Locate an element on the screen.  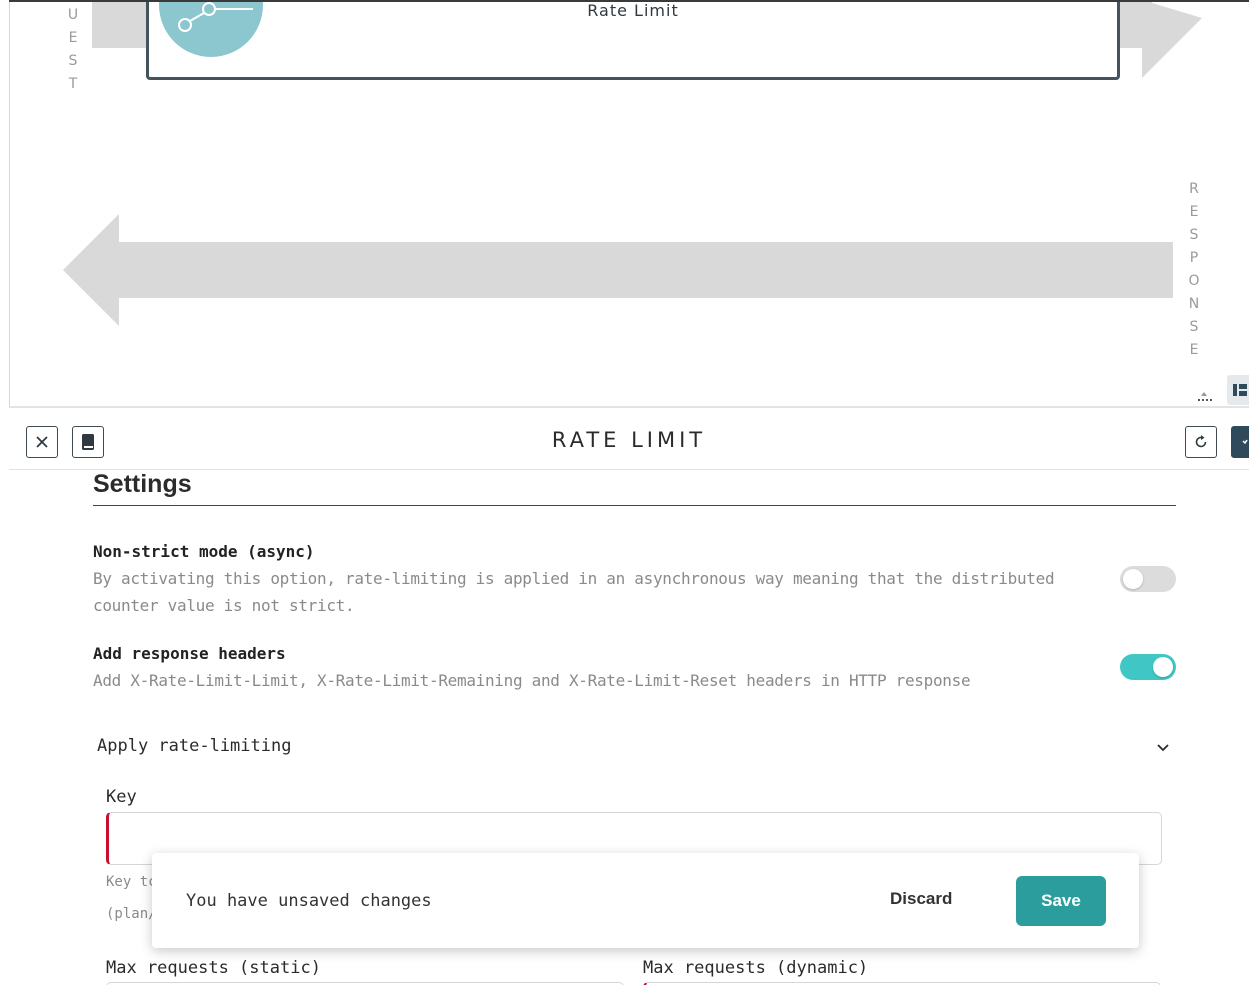
non-strict-toggle is located at coordinates (1148, 579).